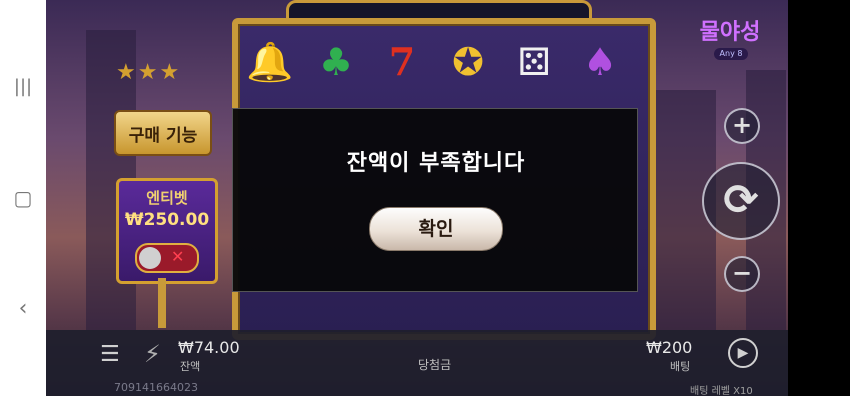 This screenshot has width=850, height=396. Describe the element at coordinates (730, 32) in the screenshot. I see `logo-title: 물야성` at that location.